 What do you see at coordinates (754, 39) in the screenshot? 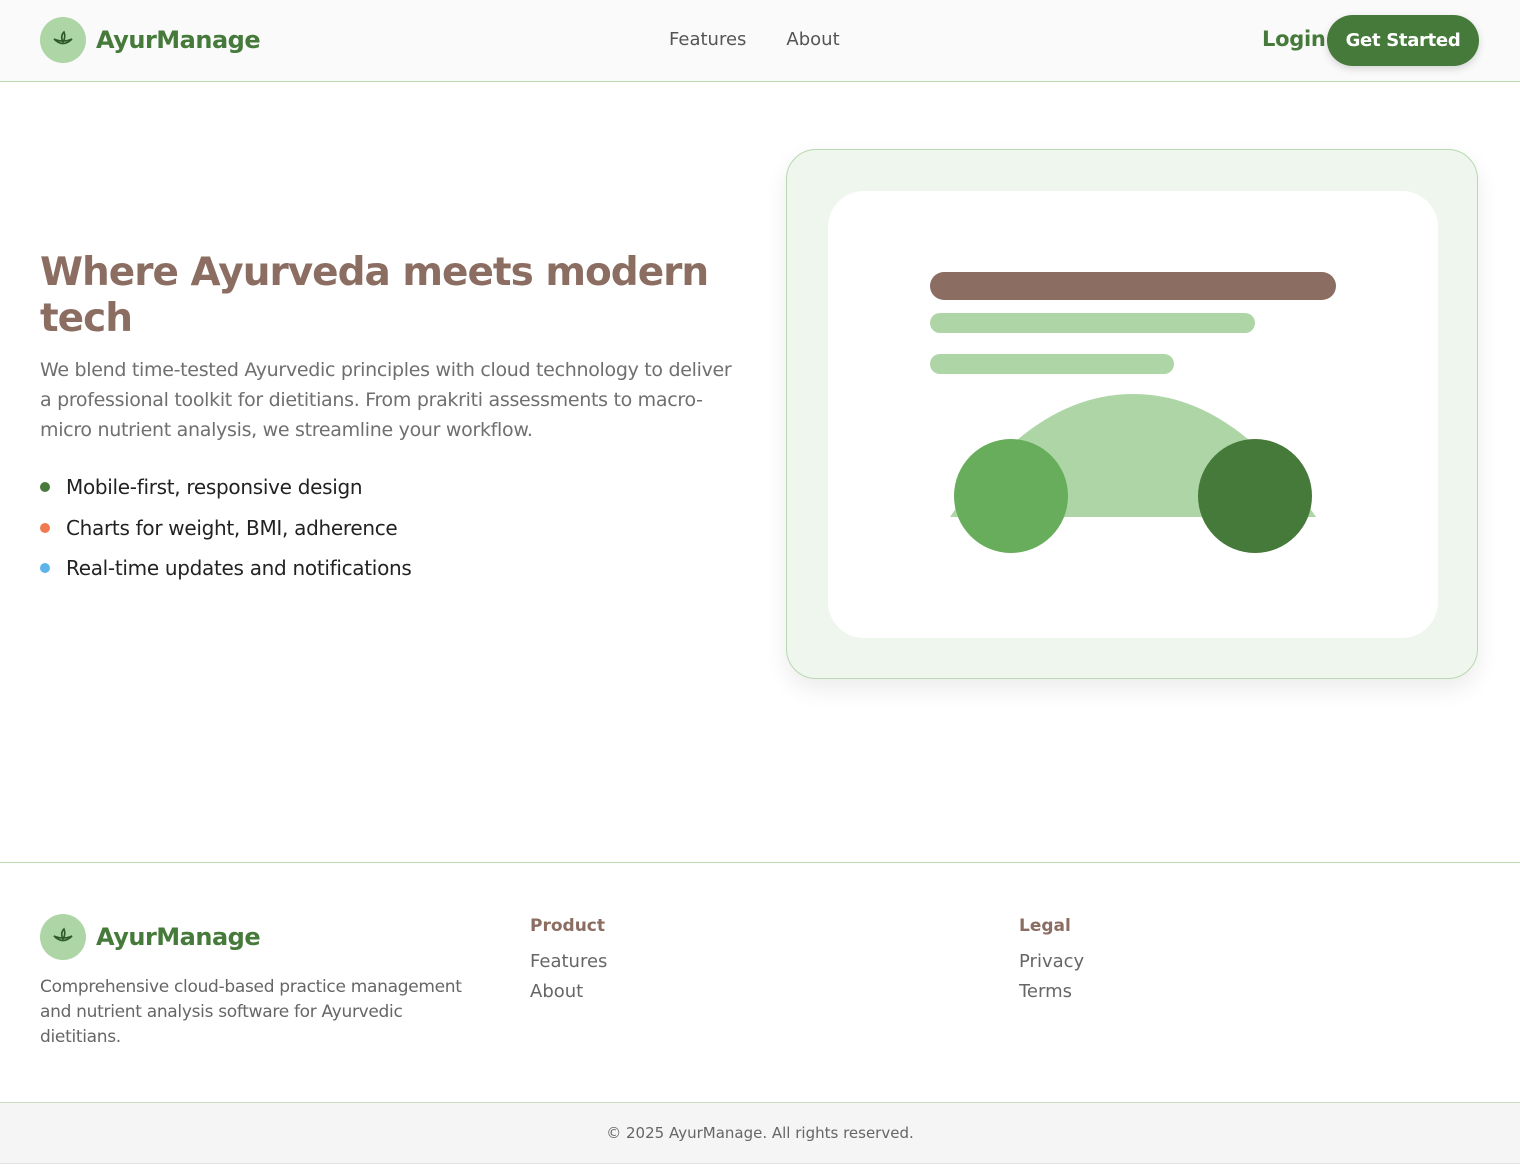
I see `main-nav: Features About` at bounding box center [754, 39].